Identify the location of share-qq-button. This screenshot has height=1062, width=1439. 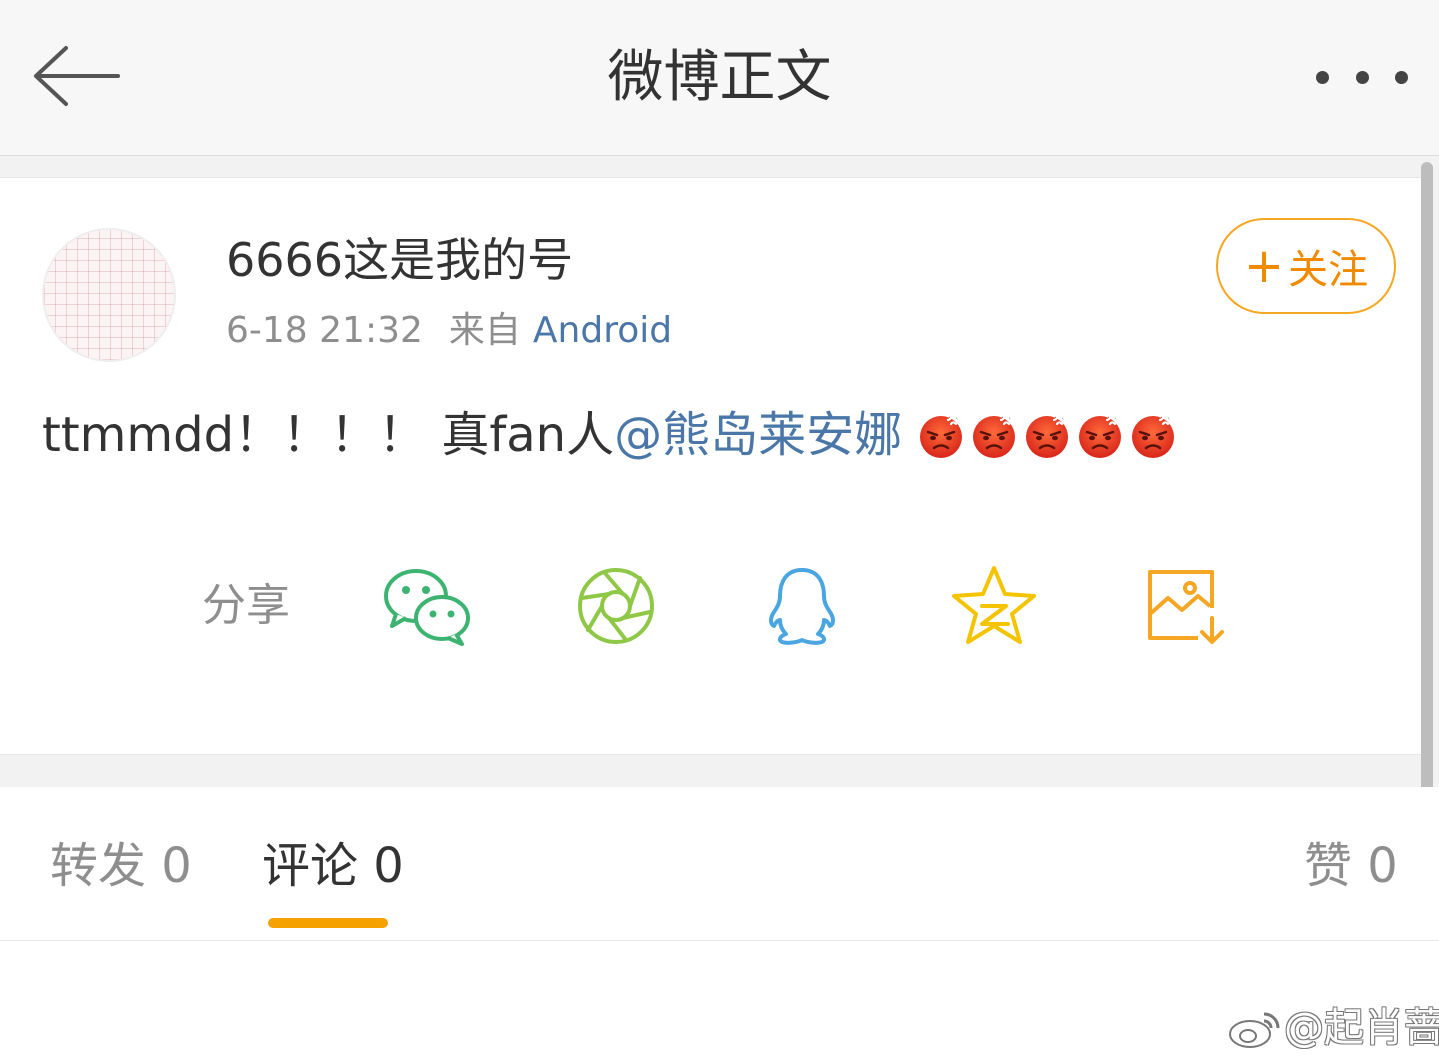
(804, 607).